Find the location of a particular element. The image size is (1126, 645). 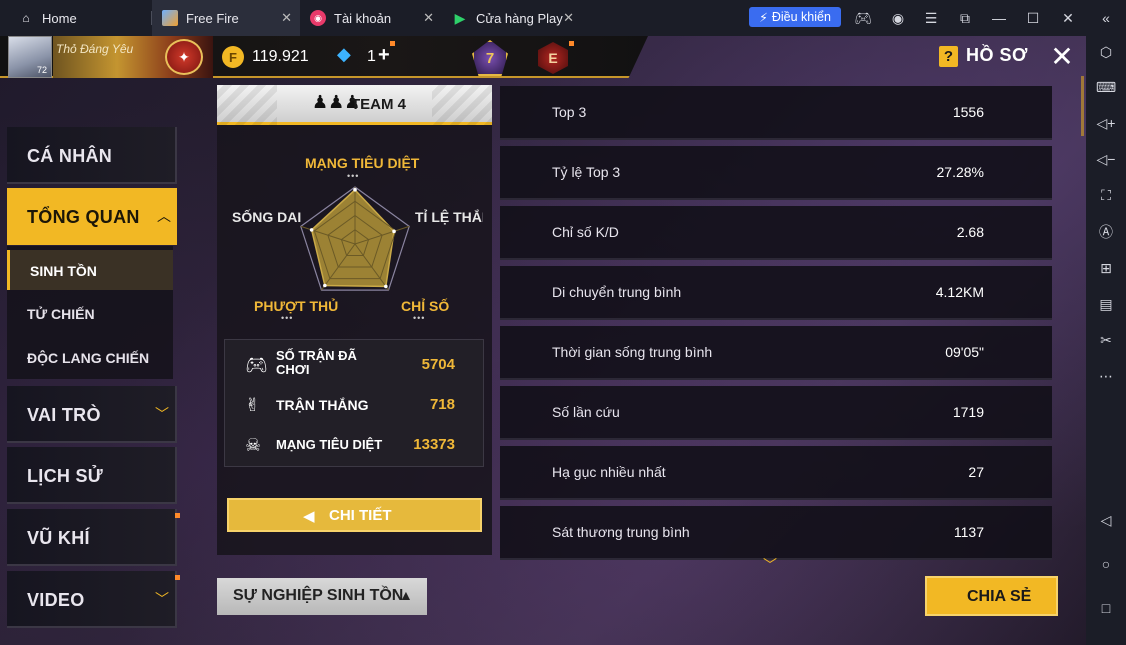

fullscreen-icon: ⛶ is located at coordinates (1106, 195).